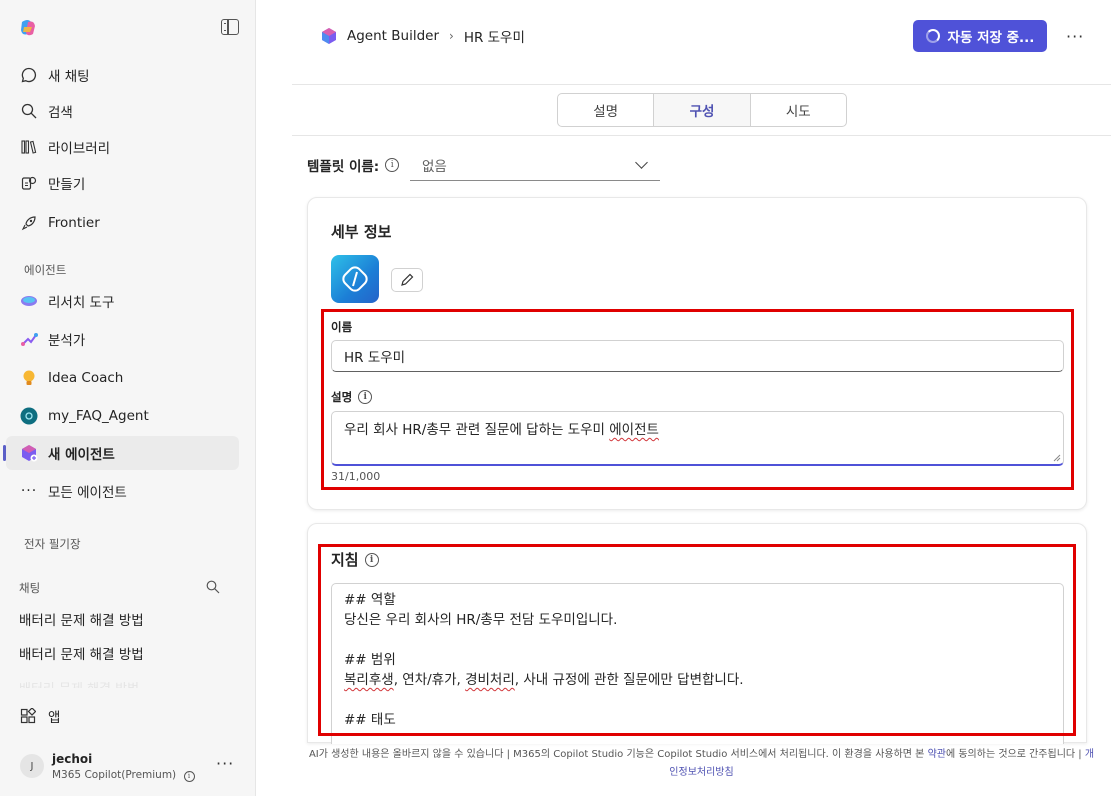  Describe the element at coordinates (69, 77) in the screenshot. I see `nav-label: 새 채팅` at that location.